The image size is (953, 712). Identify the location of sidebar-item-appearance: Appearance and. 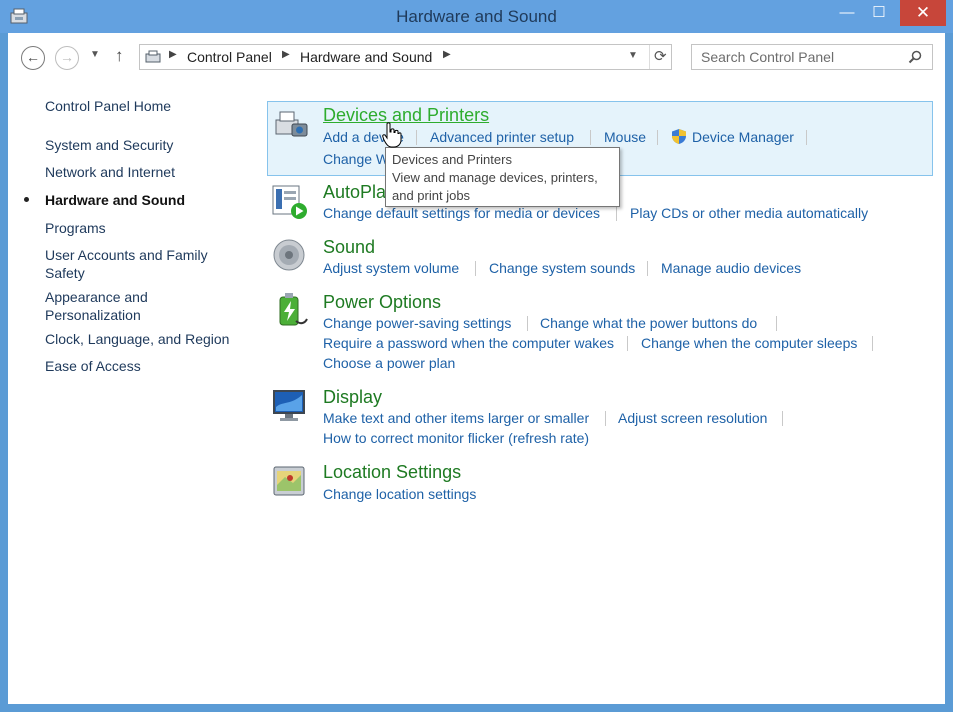
(96, 297).